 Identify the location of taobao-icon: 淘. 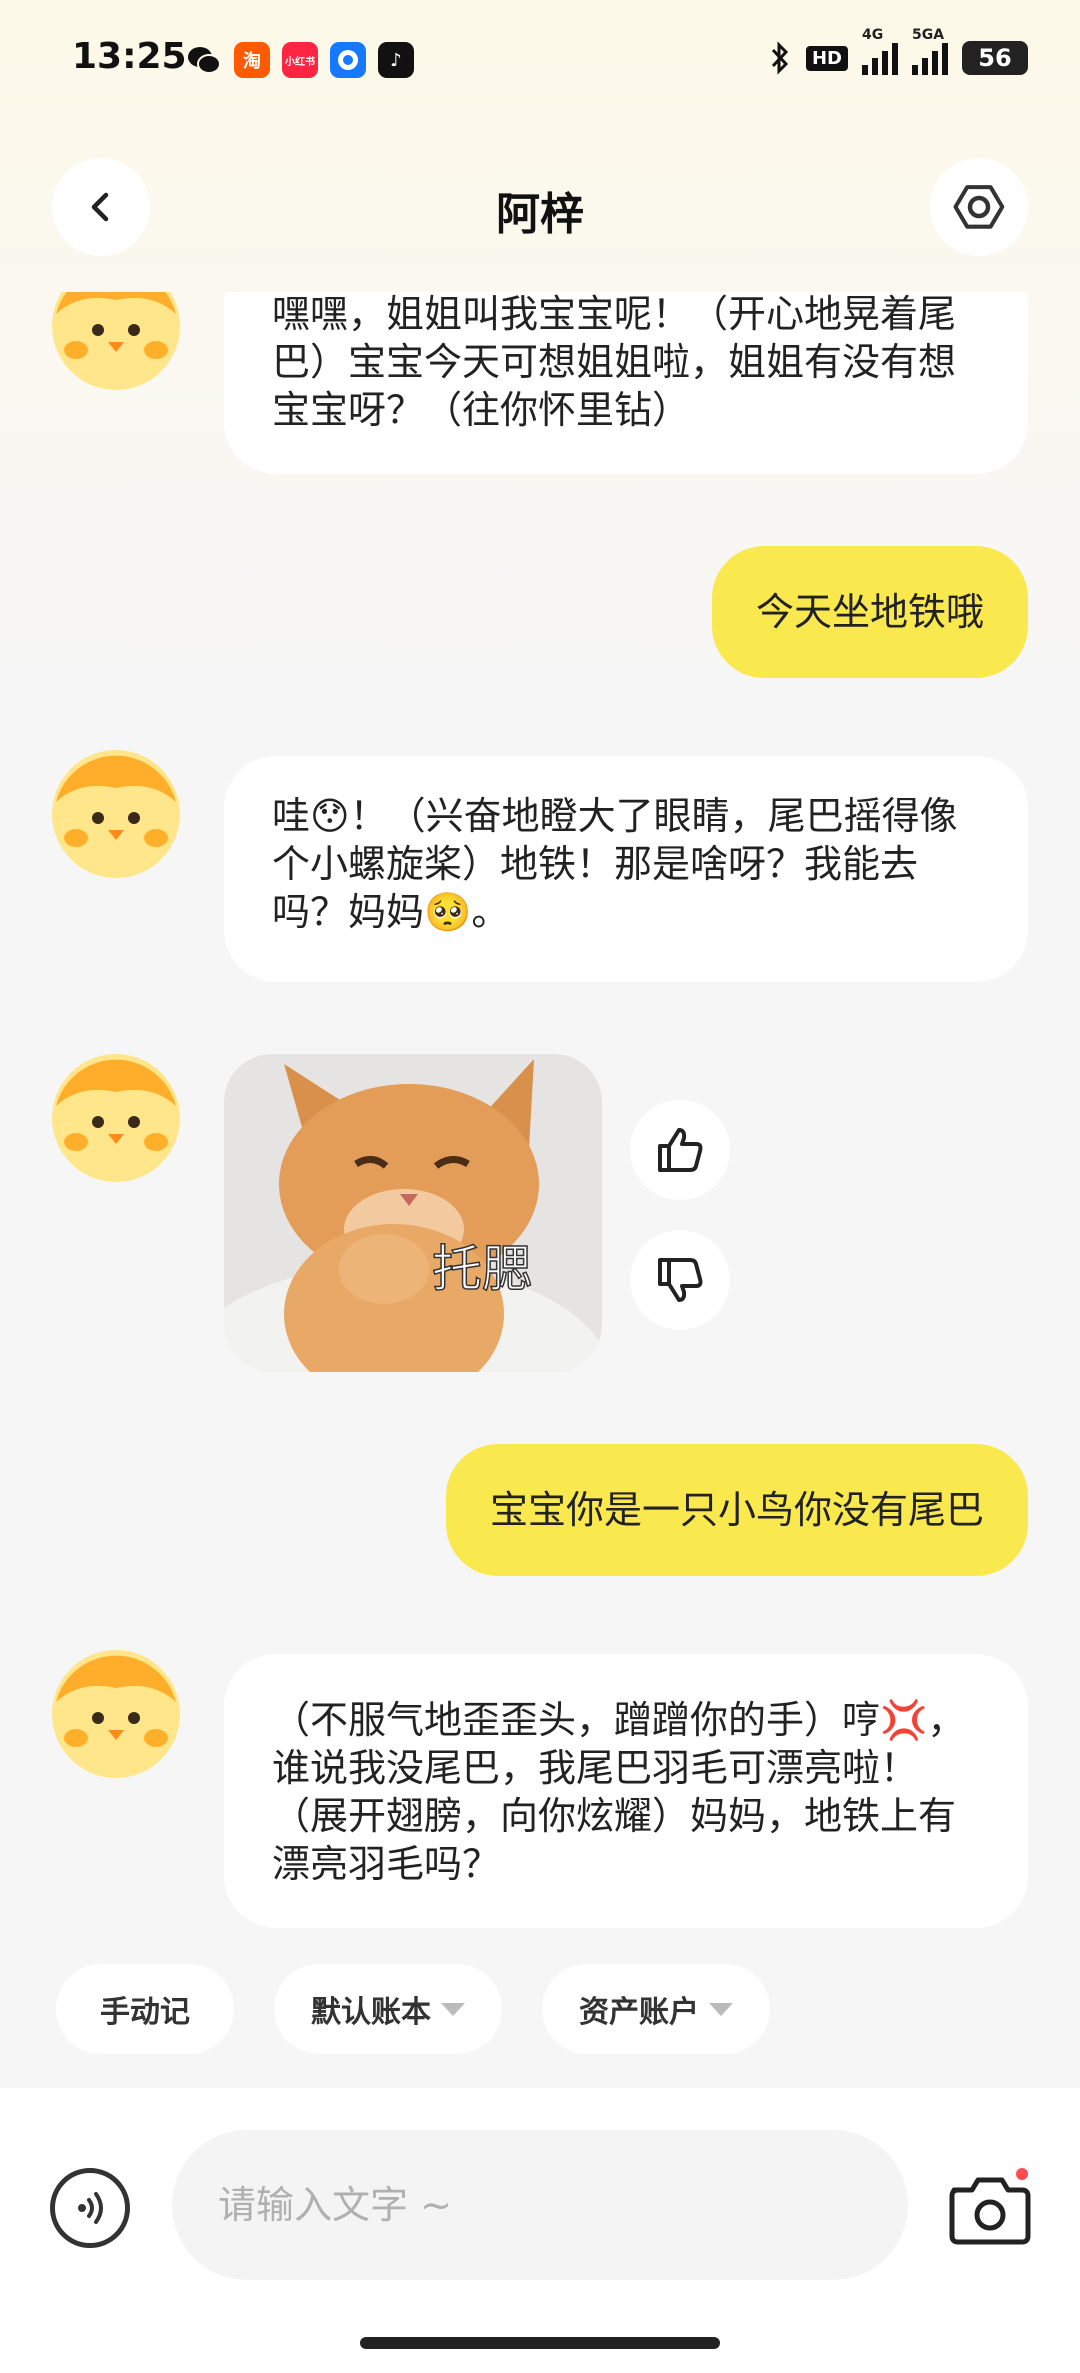
(252, 60).